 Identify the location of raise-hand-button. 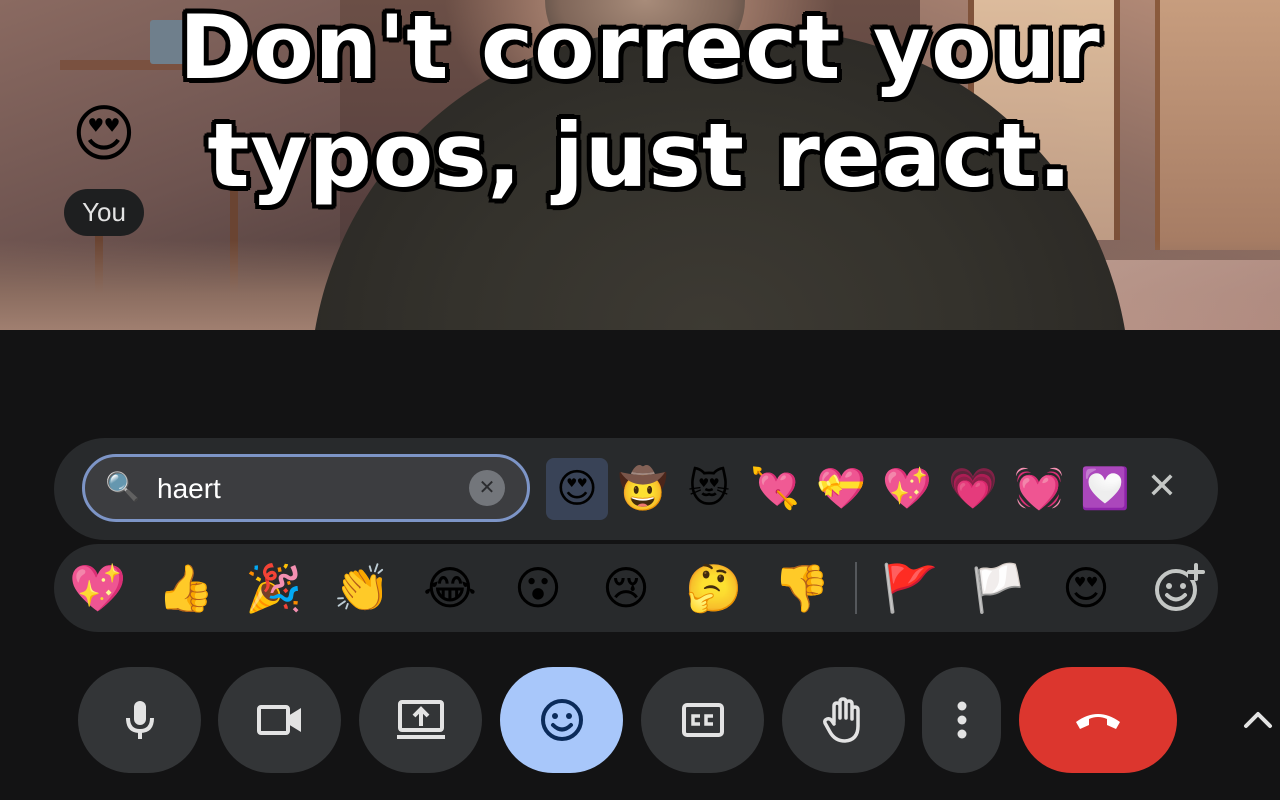
(843, 720).